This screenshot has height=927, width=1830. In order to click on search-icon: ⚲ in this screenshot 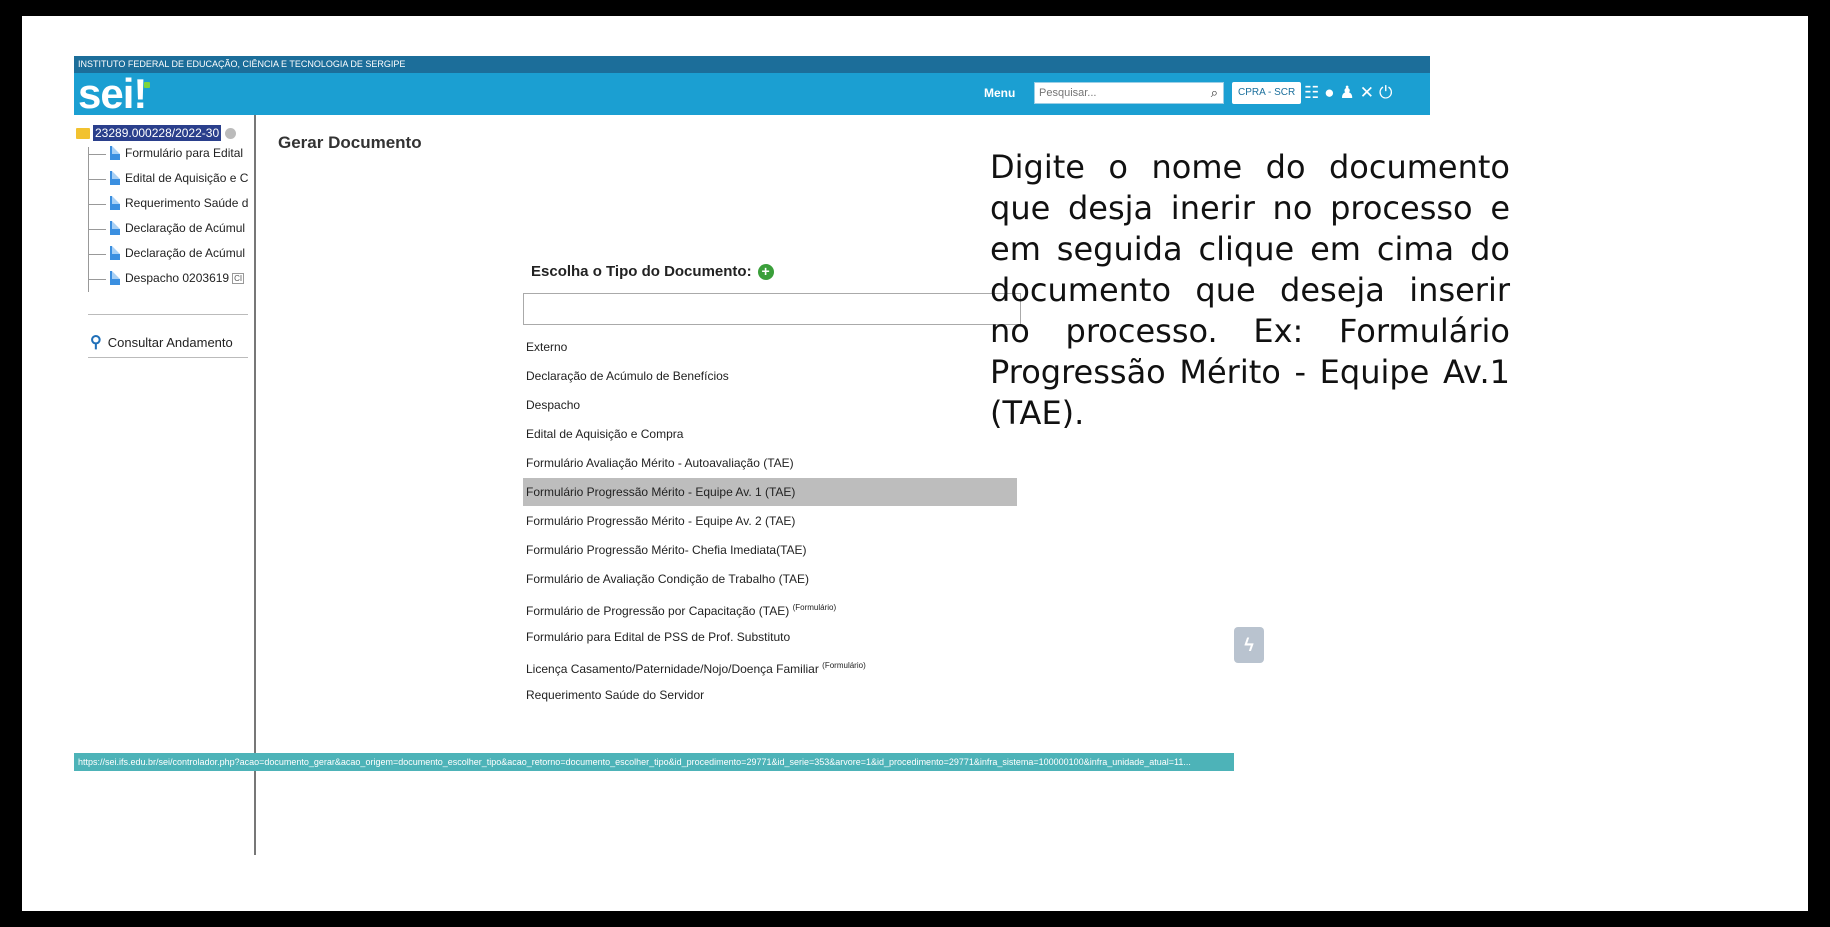, I will do `click(96, 342)`.